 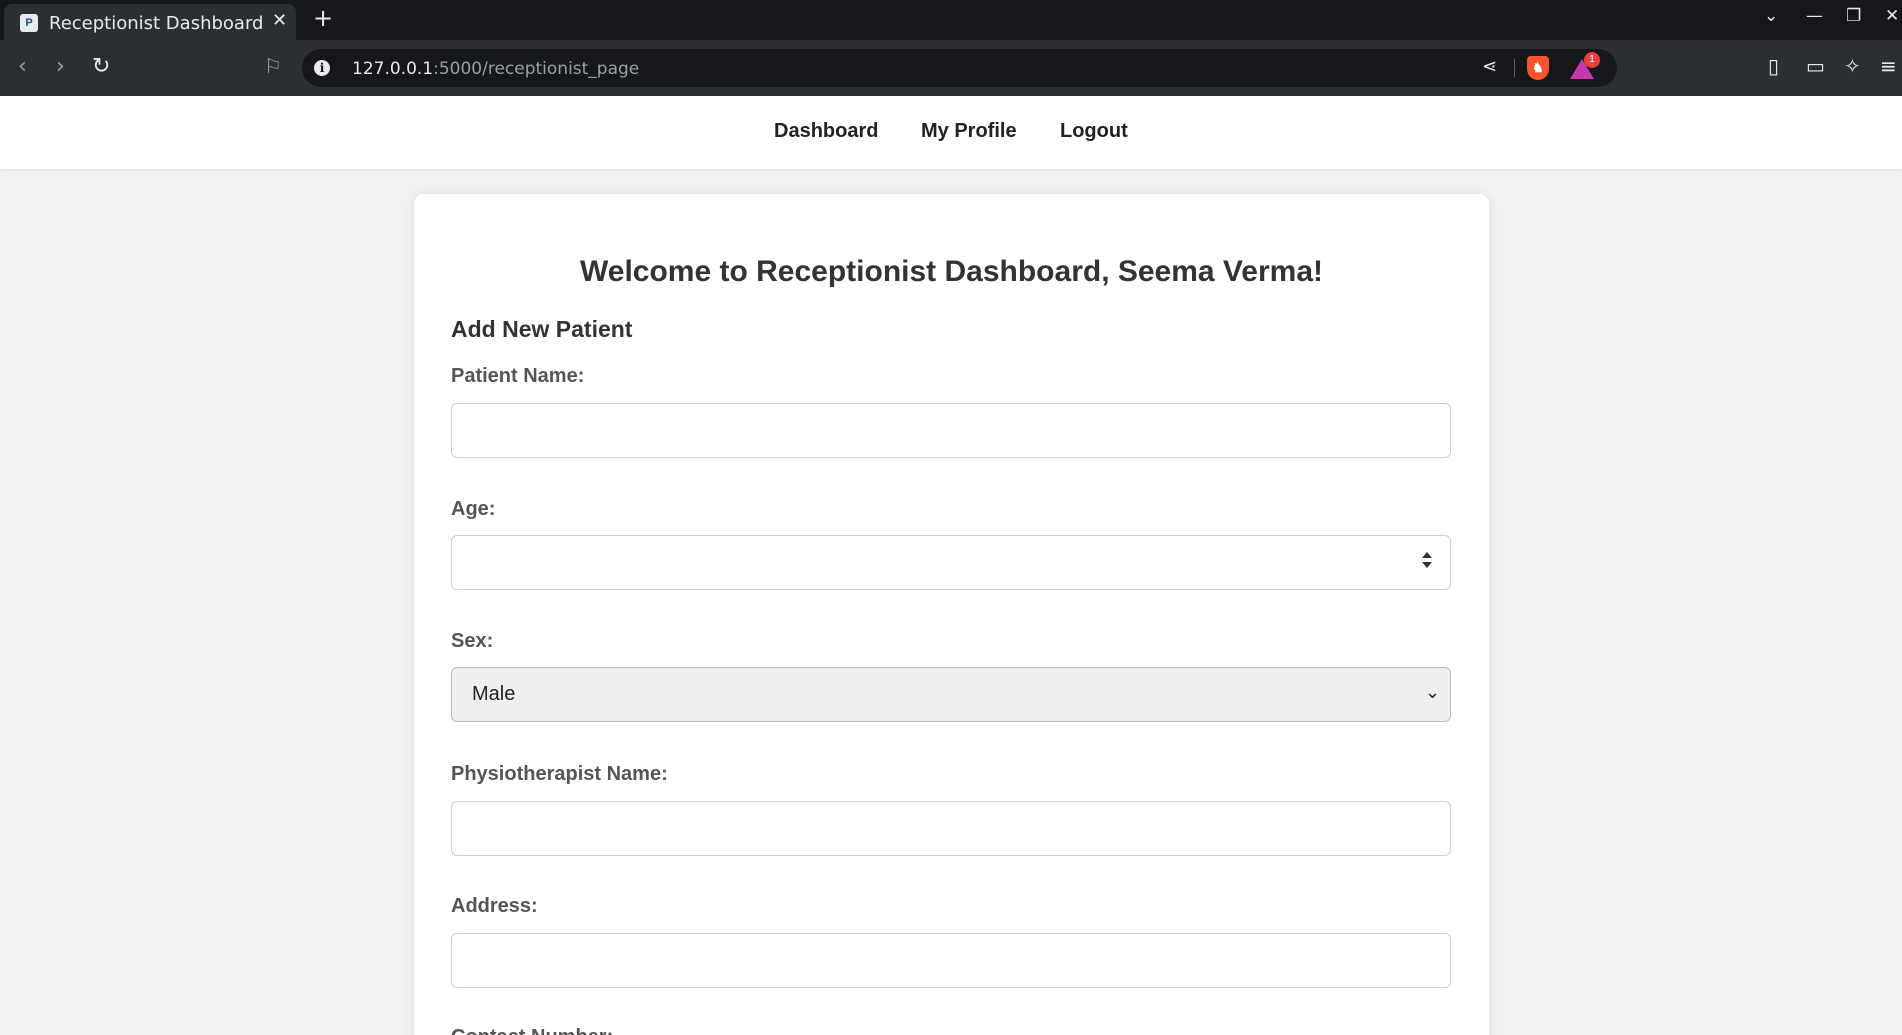 What do you see at coordinates (1892, 16) in the screenshot?
I see `close-window-icon: ✕` at bounding box center [1892, 16].